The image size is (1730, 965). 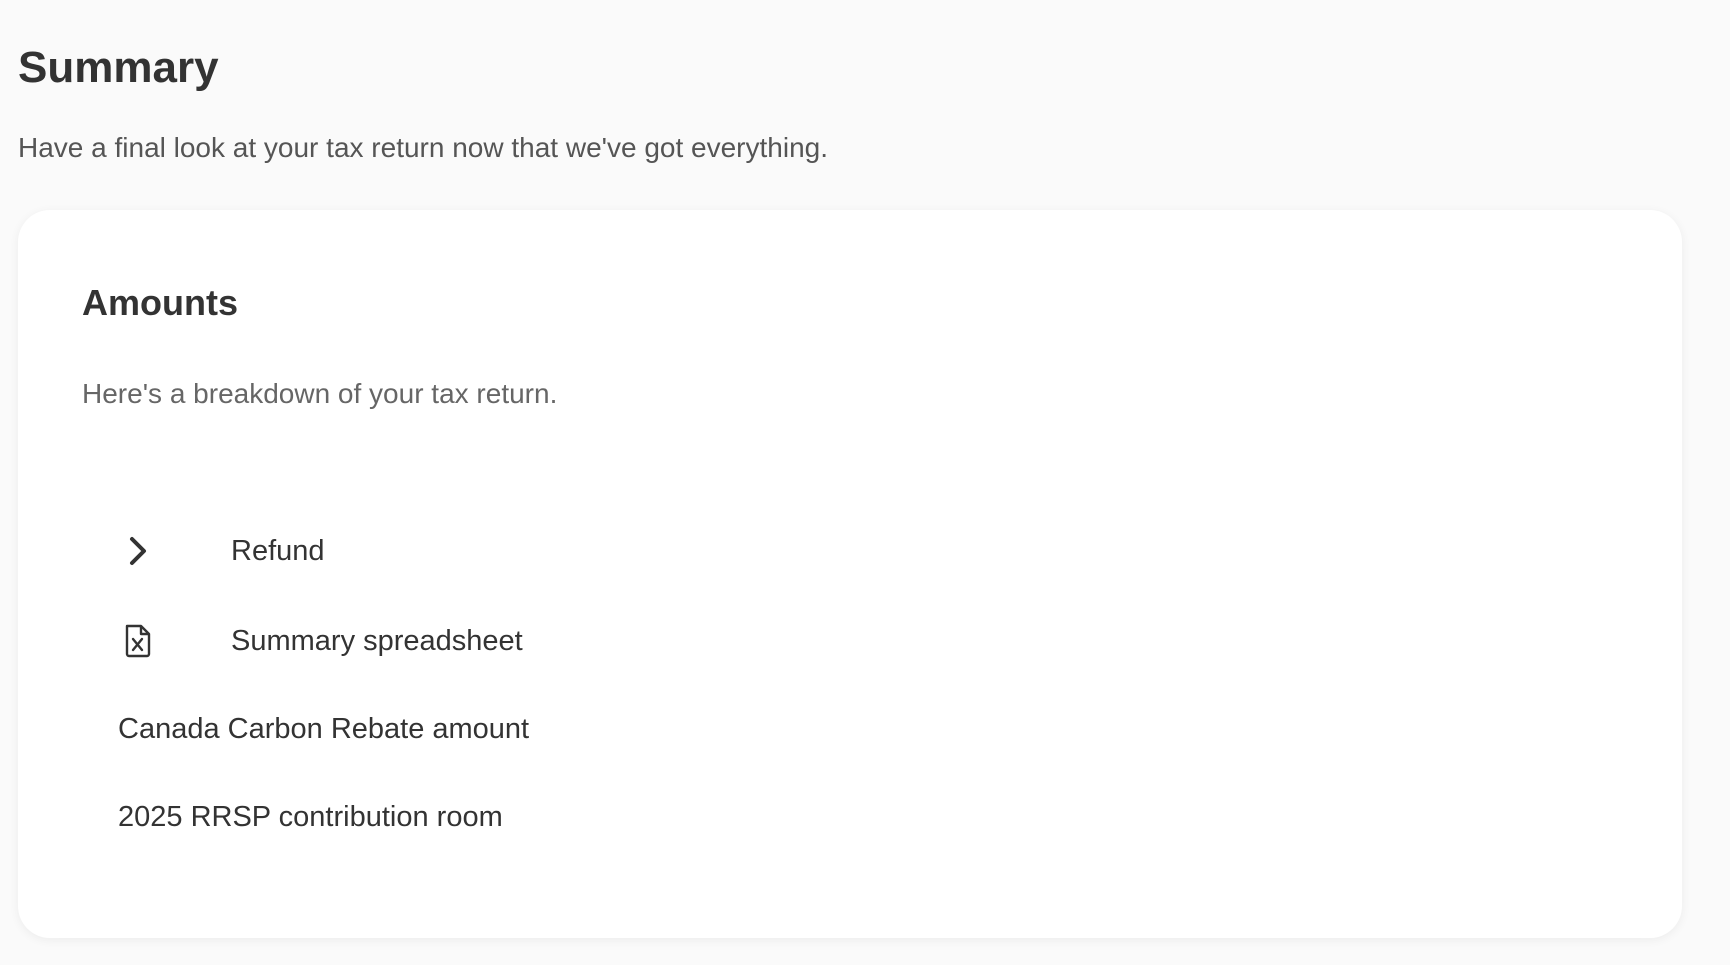 I want to click on card-title: Amounts, so click(x=160, y=302).